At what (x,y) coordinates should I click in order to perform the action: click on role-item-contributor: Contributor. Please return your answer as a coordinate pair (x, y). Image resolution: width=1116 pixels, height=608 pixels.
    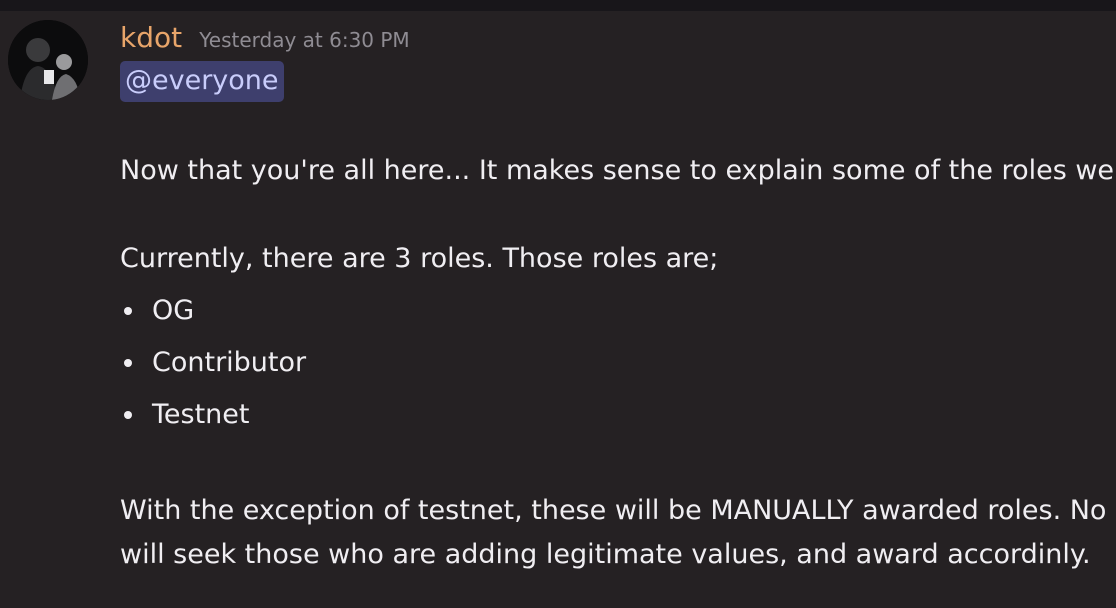
    Looking at the image, I should click on (213, 367).